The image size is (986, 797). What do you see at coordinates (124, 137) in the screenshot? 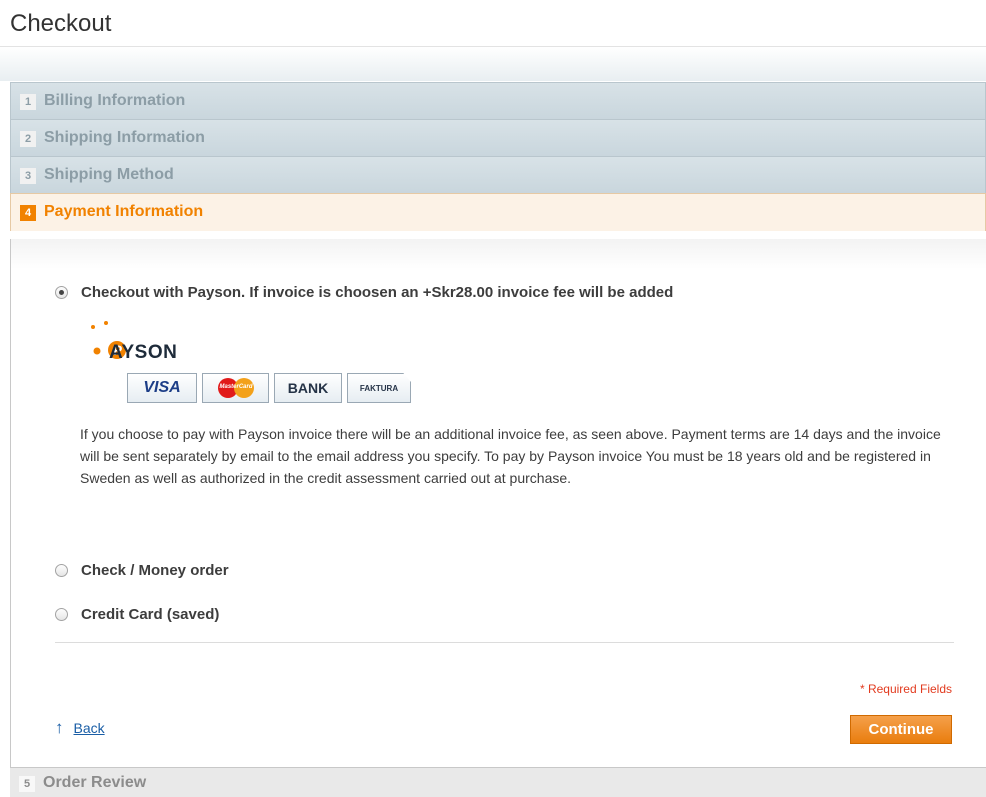
I see `step-label: Shipping Information` at bounding box center [124, 137].